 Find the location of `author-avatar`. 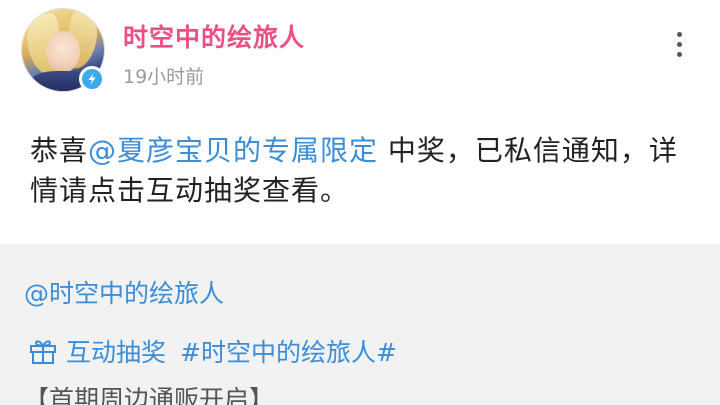

author-avatar is located at coordinates (63, 50).